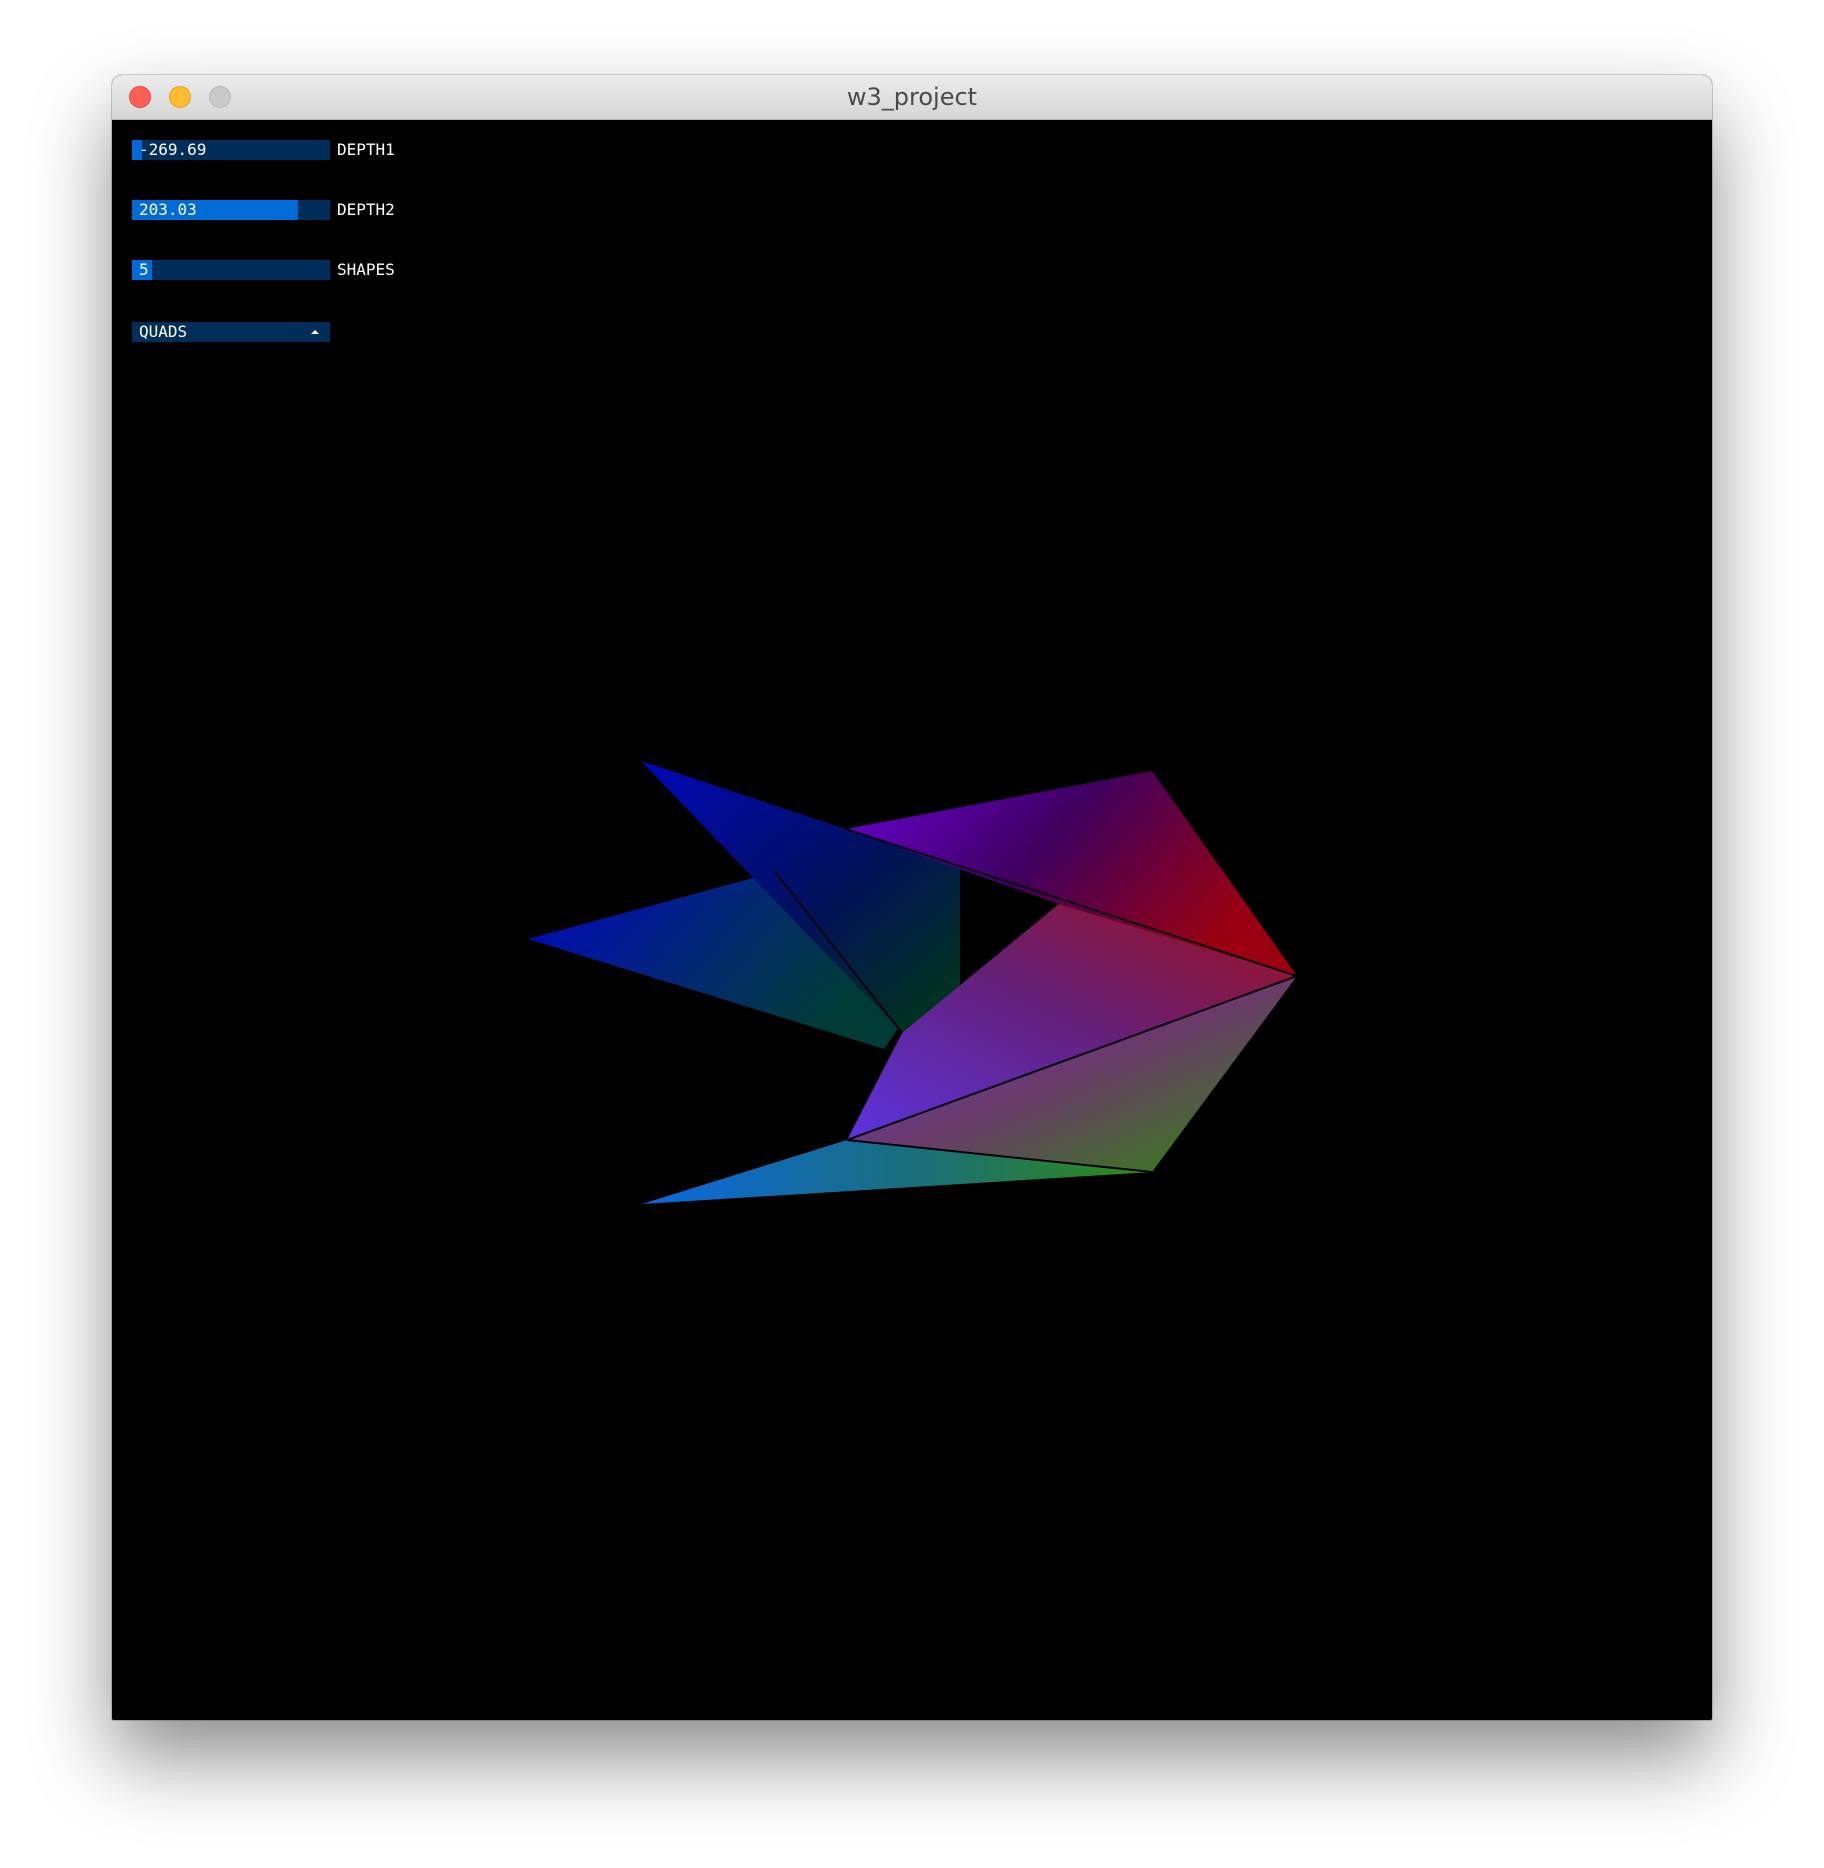 The image size is (1824, 1868). What do you see at coordinates (366, 269) in the screenshot?
I see `shapes-label: SHAPES` at bounding box center [366, 269].